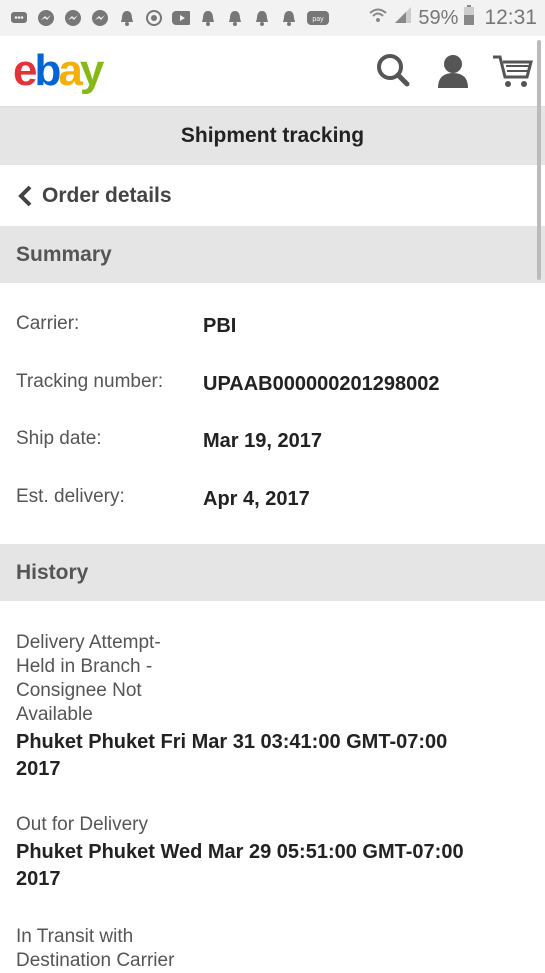  I want to click on back-to-order-details: Order details, so click(272, 196).